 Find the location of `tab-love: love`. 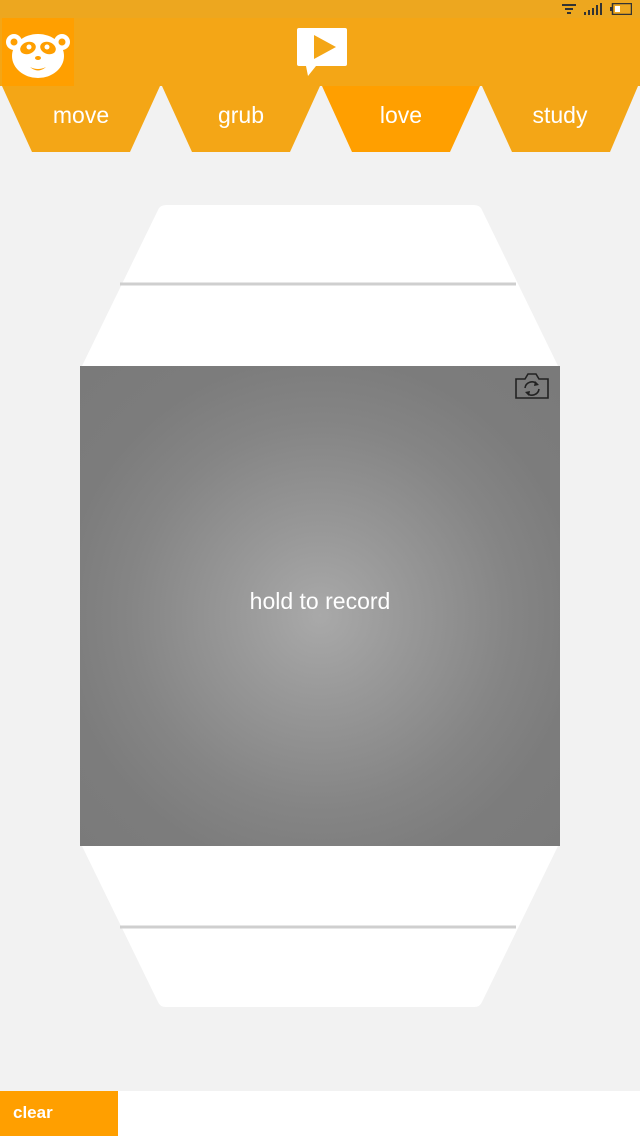

tab-love: love is located at coordinates (401, 115).